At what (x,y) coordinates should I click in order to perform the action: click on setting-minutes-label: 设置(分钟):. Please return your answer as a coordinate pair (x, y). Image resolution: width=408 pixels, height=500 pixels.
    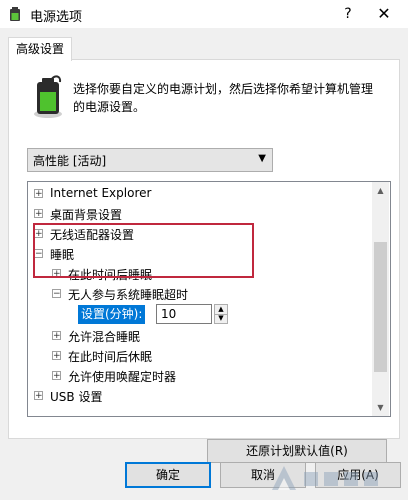
    Looking at the image, I should click on (112, 314).